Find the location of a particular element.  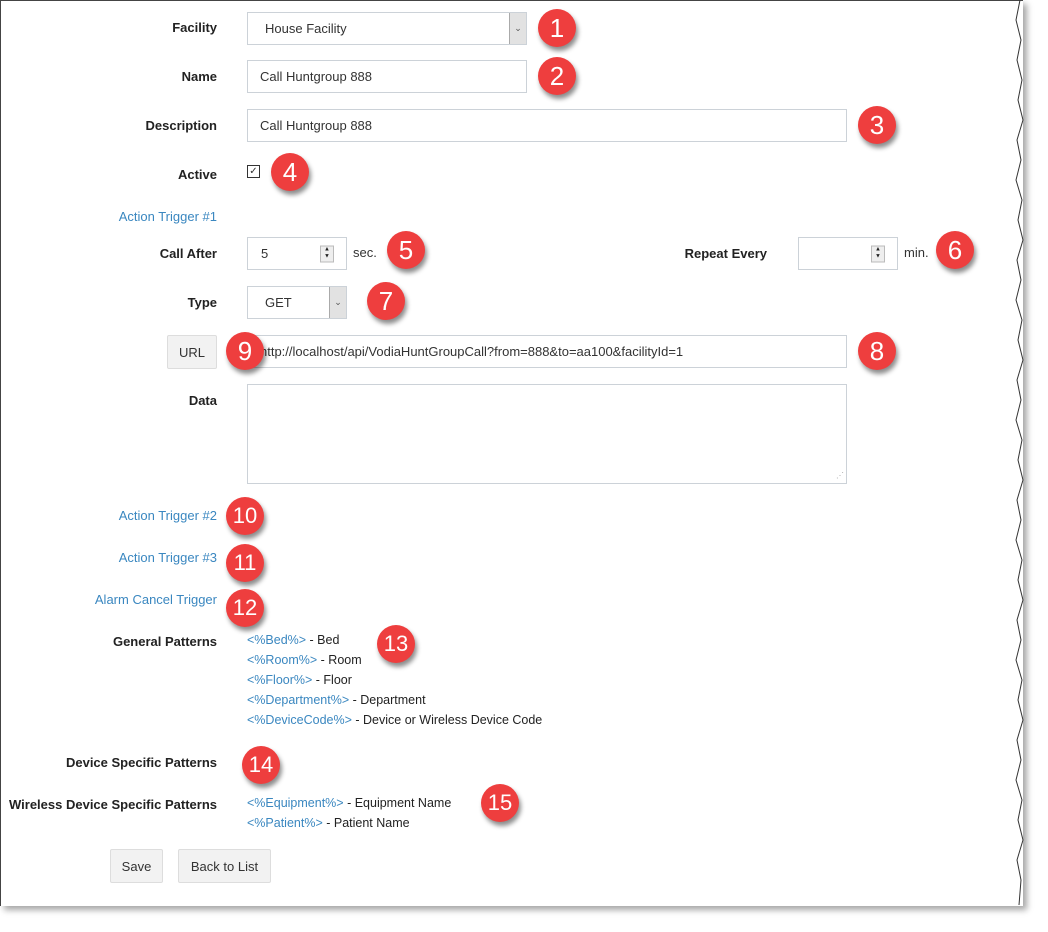

name-label: Name is located at coordinates (199, 76).